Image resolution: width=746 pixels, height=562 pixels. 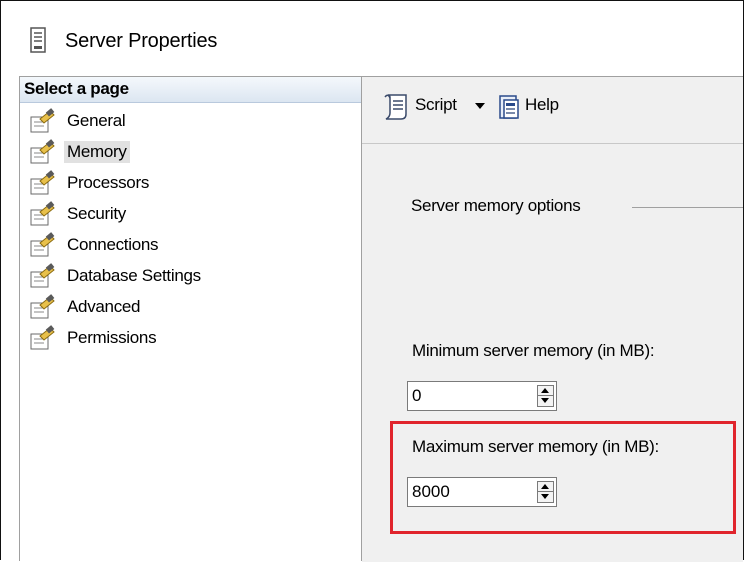 What do you see at coordinates (499, 206) in the screenshot?
I see `server-memory-options-label: Server memory options` at bounding box center [499, 206].